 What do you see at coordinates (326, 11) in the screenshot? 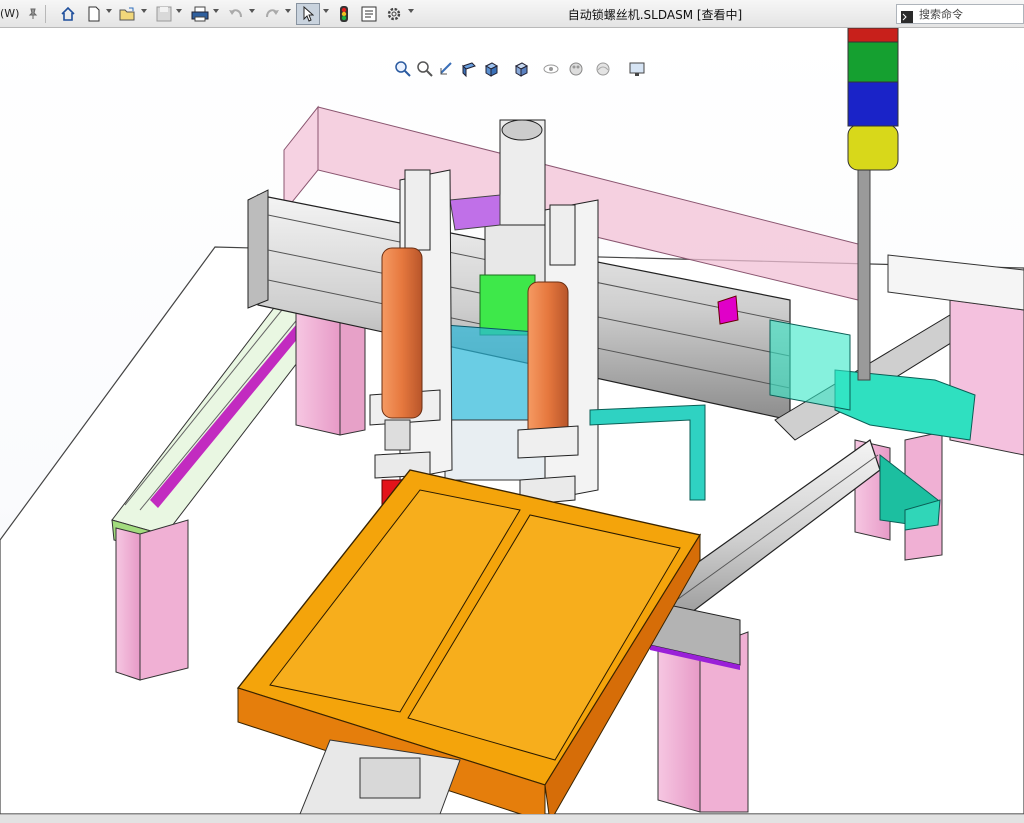
I see `select-dropdown-icon` at bounding box center [326, 11].